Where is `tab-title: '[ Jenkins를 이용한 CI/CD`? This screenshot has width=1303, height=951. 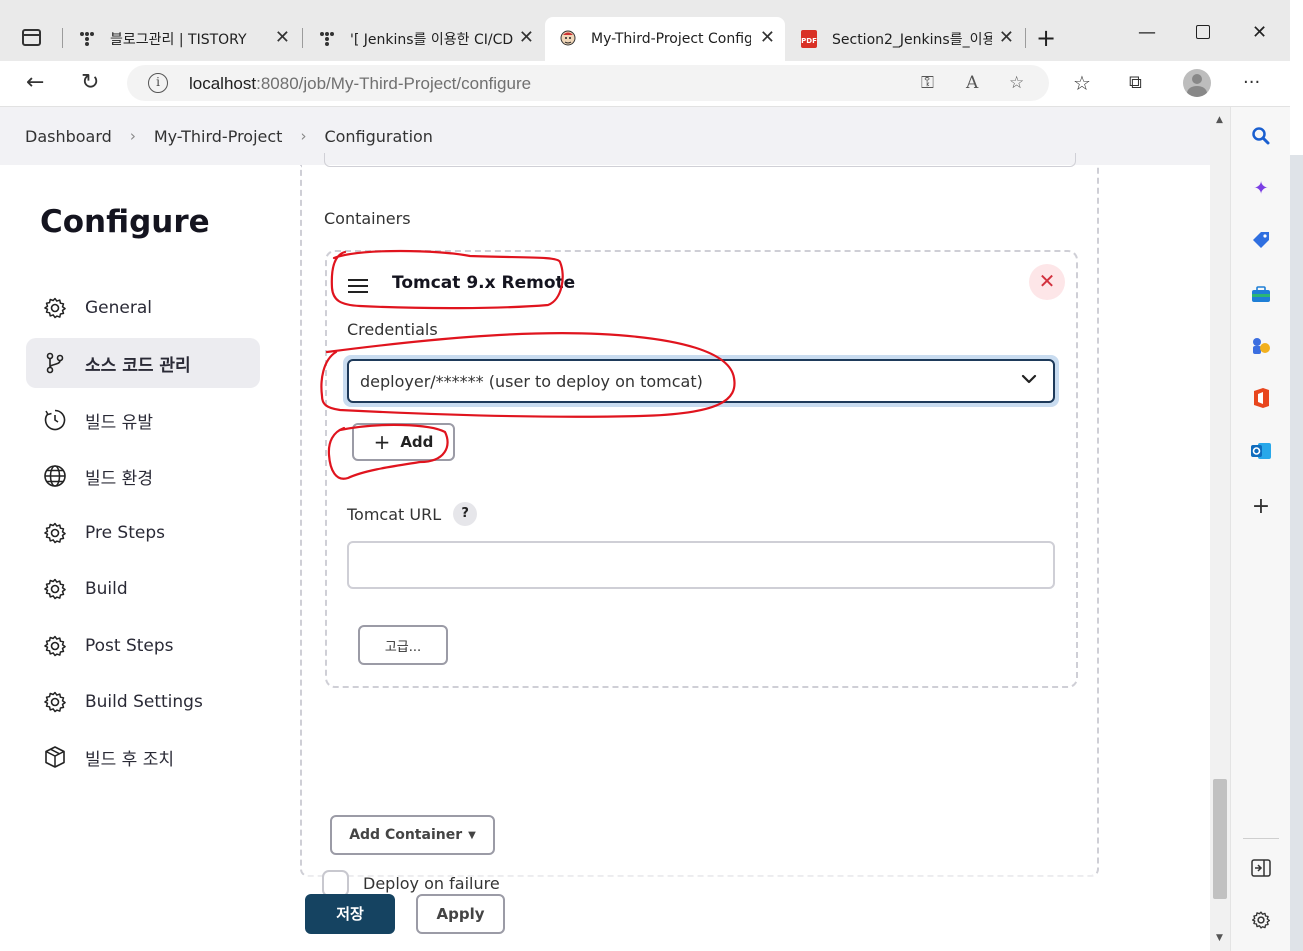
tab-title: '[ Jenkins를 이용한 CI/CD is located at coordinates (432, 40).